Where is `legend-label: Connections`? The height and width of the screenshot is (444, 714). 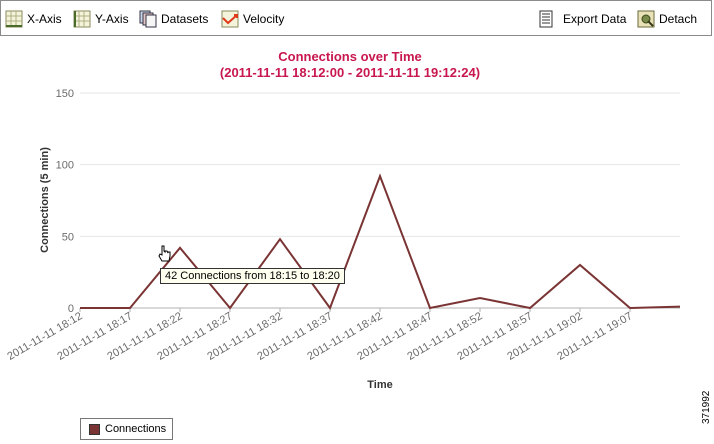 legend-label: Connections is located at coordinates (136, 429).